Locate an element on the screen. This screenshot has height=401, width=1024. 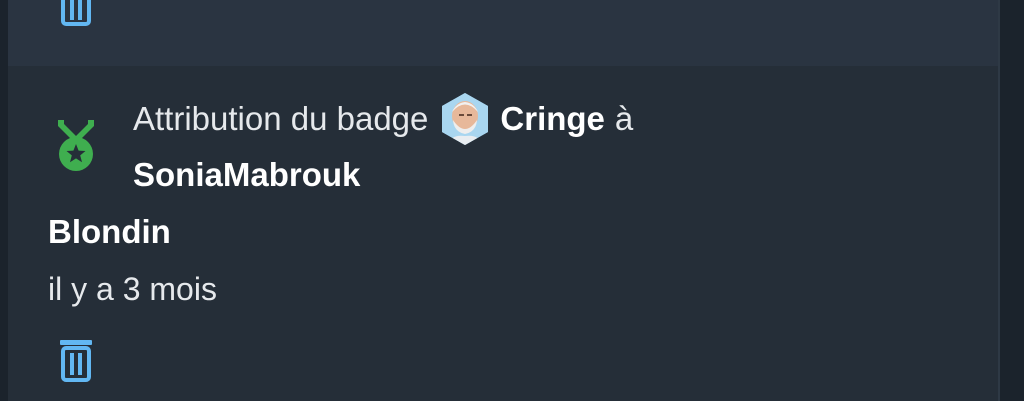
granted-by-username: Blondin is located at coordinates (109, 232).